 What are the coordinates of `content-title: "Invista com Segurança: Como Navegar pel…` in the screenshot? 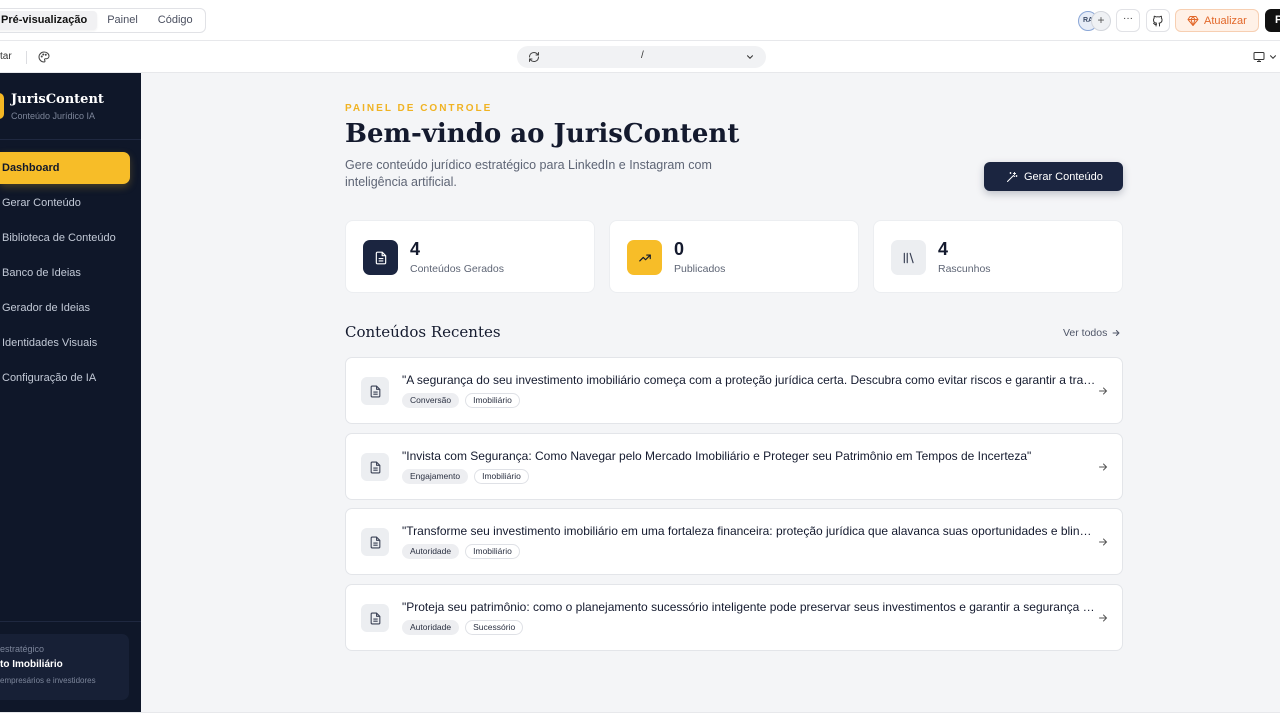 It's located at (717, 456).